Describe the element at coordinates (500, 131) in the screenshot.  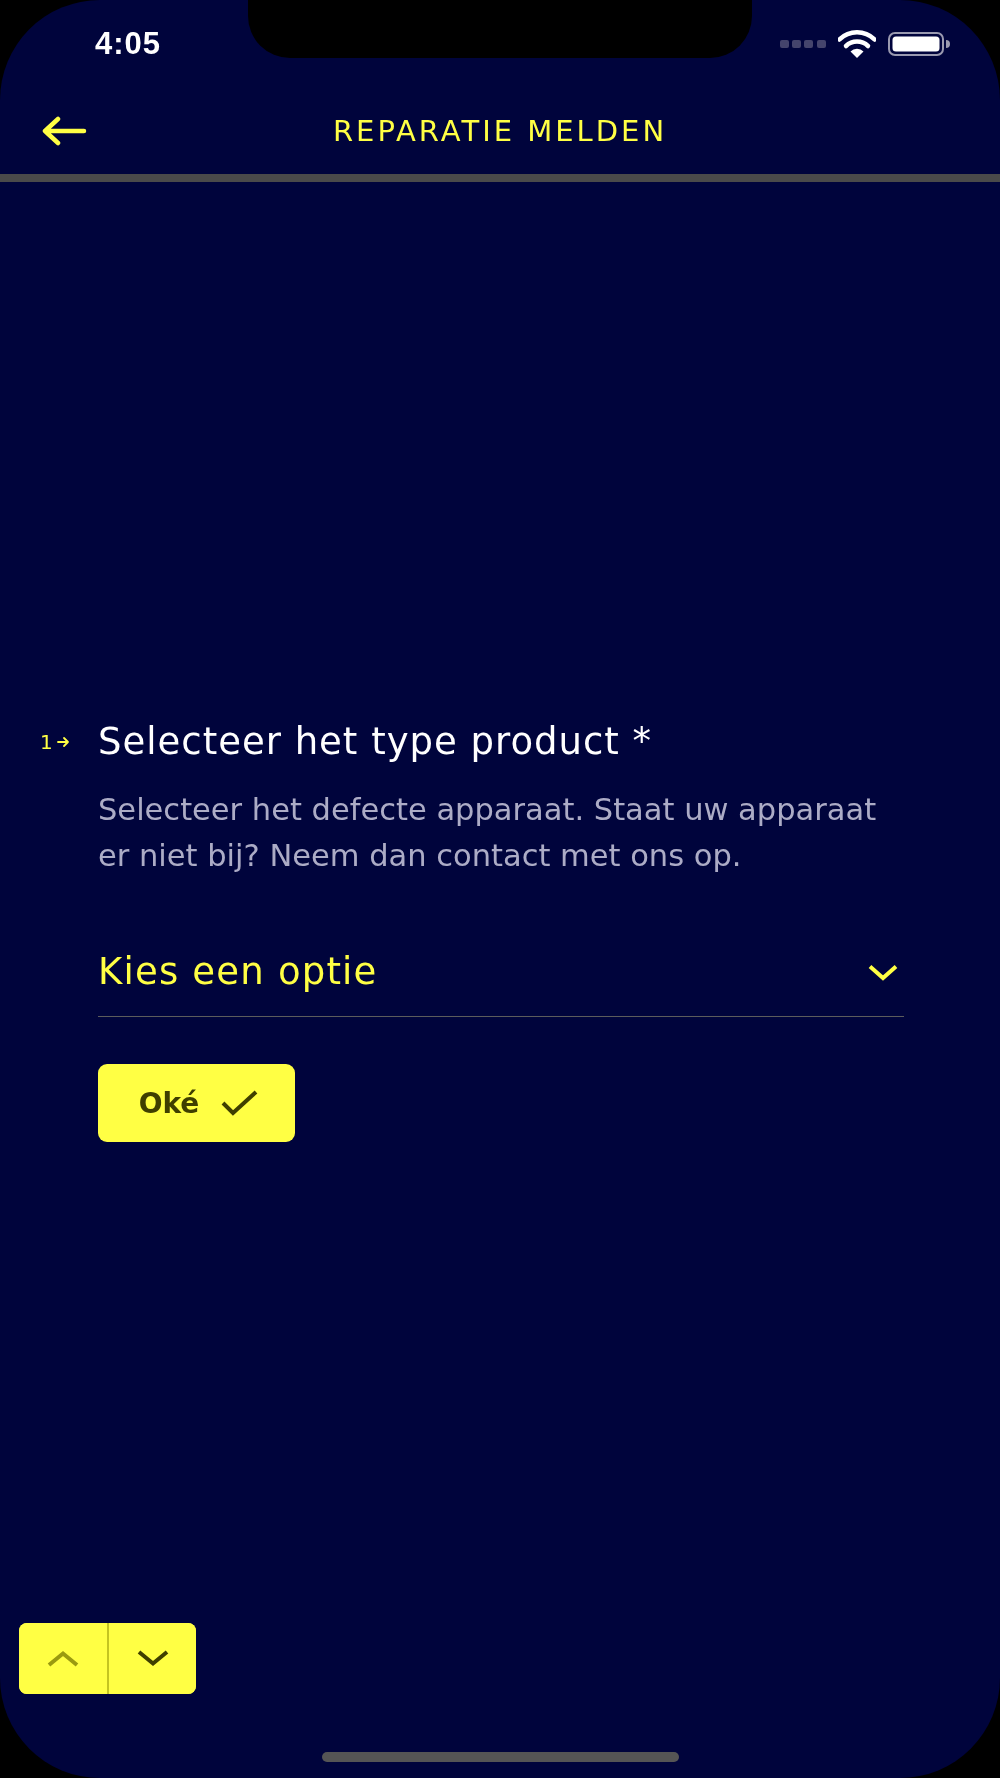
I see `page-title: REPARATIE MELDEN` at that location.